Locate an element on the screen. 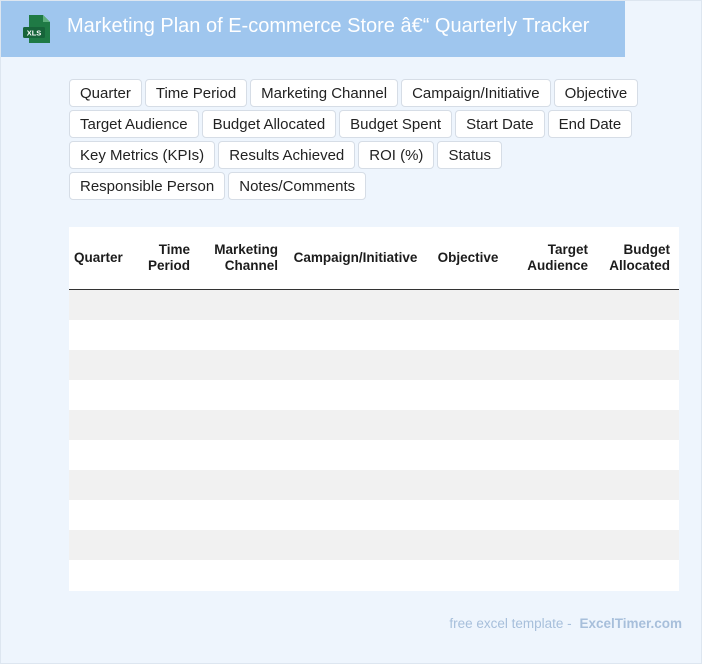  column-tag: Results Achieved is located at coordinates (287, 155).